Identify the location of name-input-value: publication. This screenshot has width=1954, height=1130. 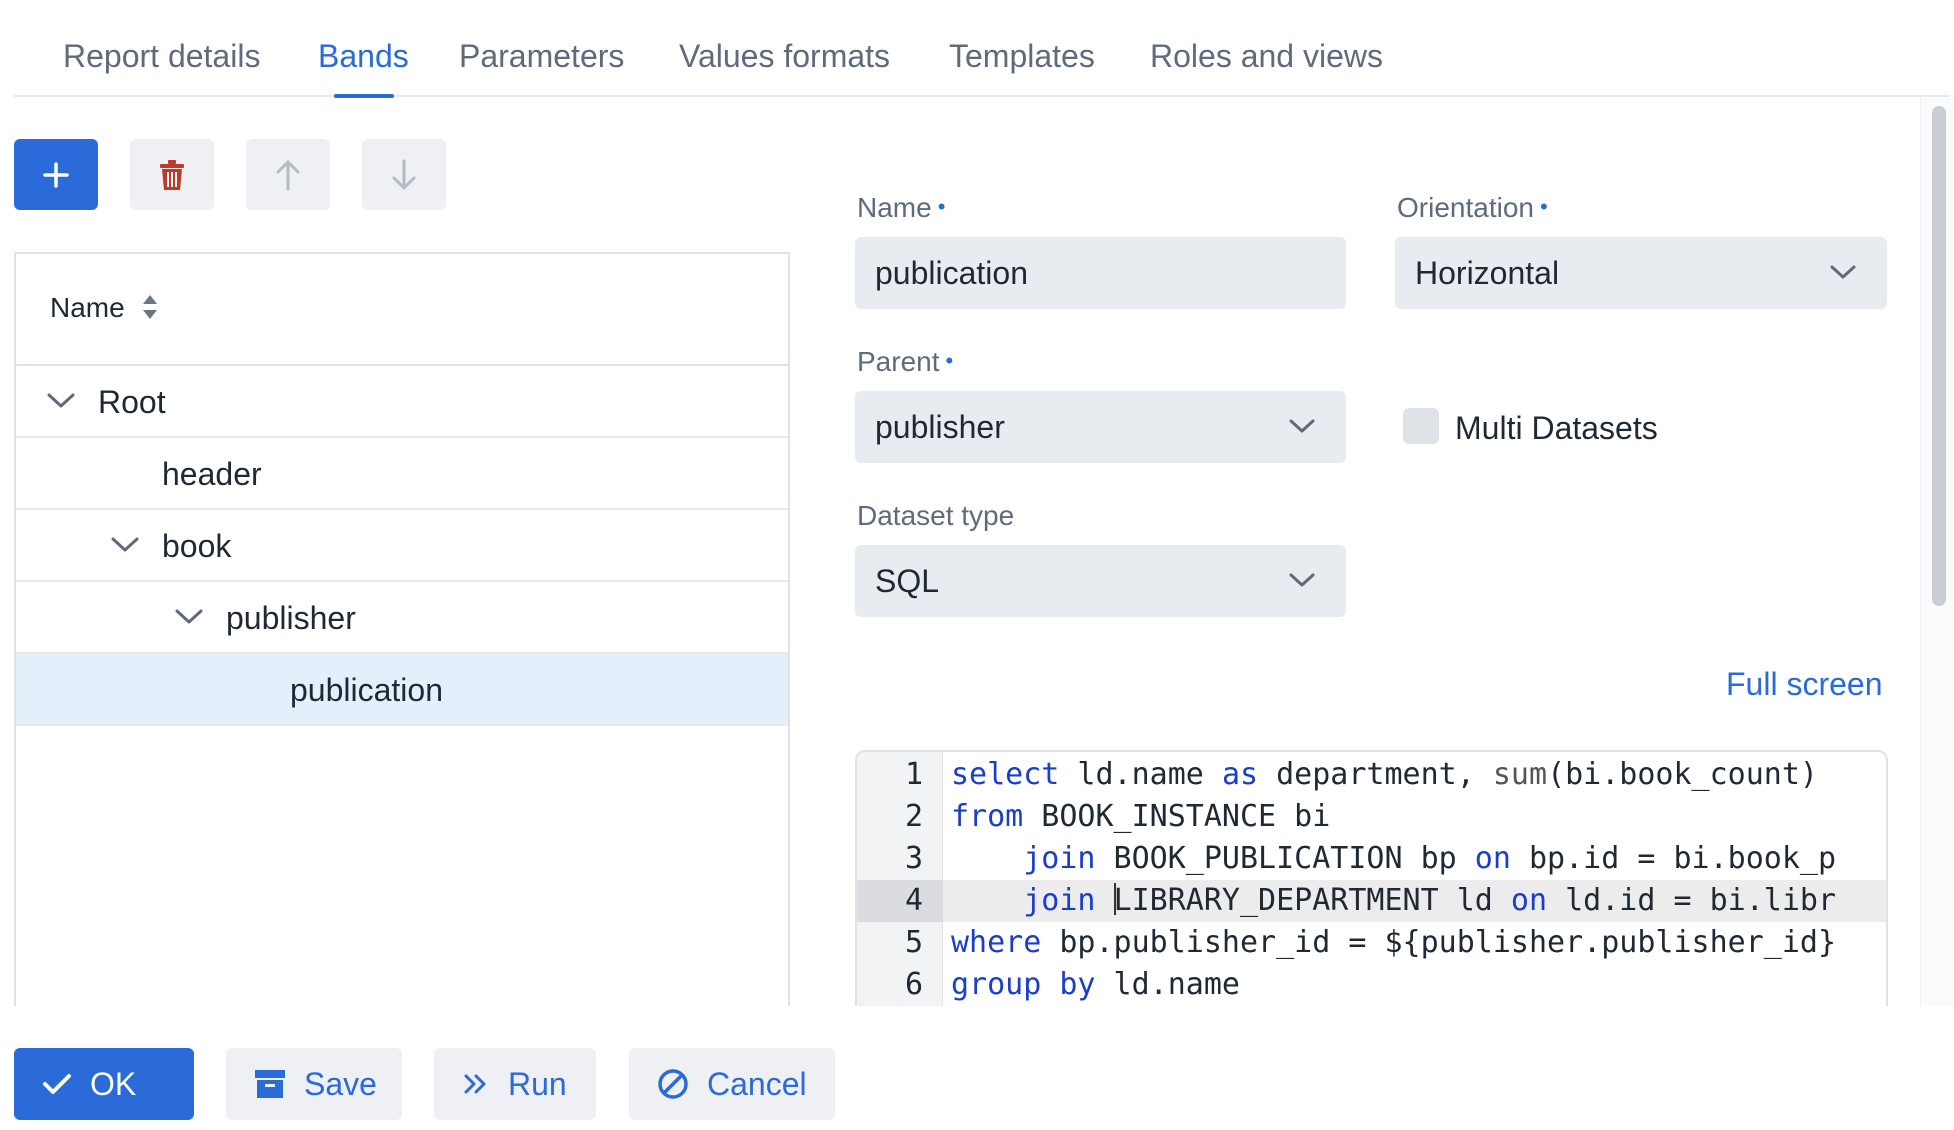
(951, 273).